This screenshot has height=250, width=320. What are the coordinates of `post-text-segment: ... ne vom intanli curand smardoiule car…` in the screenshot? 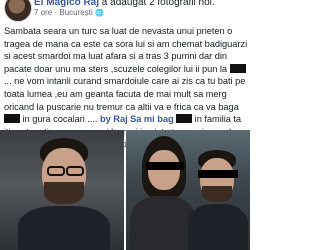 It's located at (125, 94).